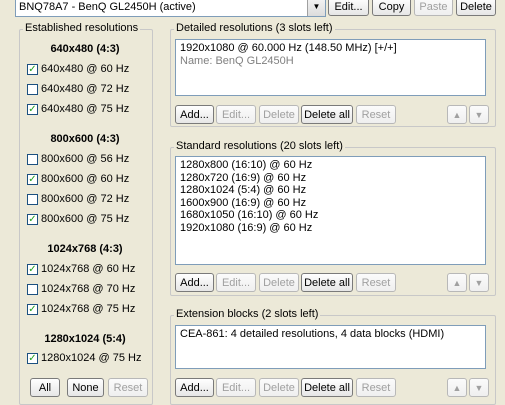  What do you see at coordinates (78, 199) in the screenshot?
I see `checkbox-800x600-72: 800x600 @ 72 Hz` at bounding box center [78, 199].